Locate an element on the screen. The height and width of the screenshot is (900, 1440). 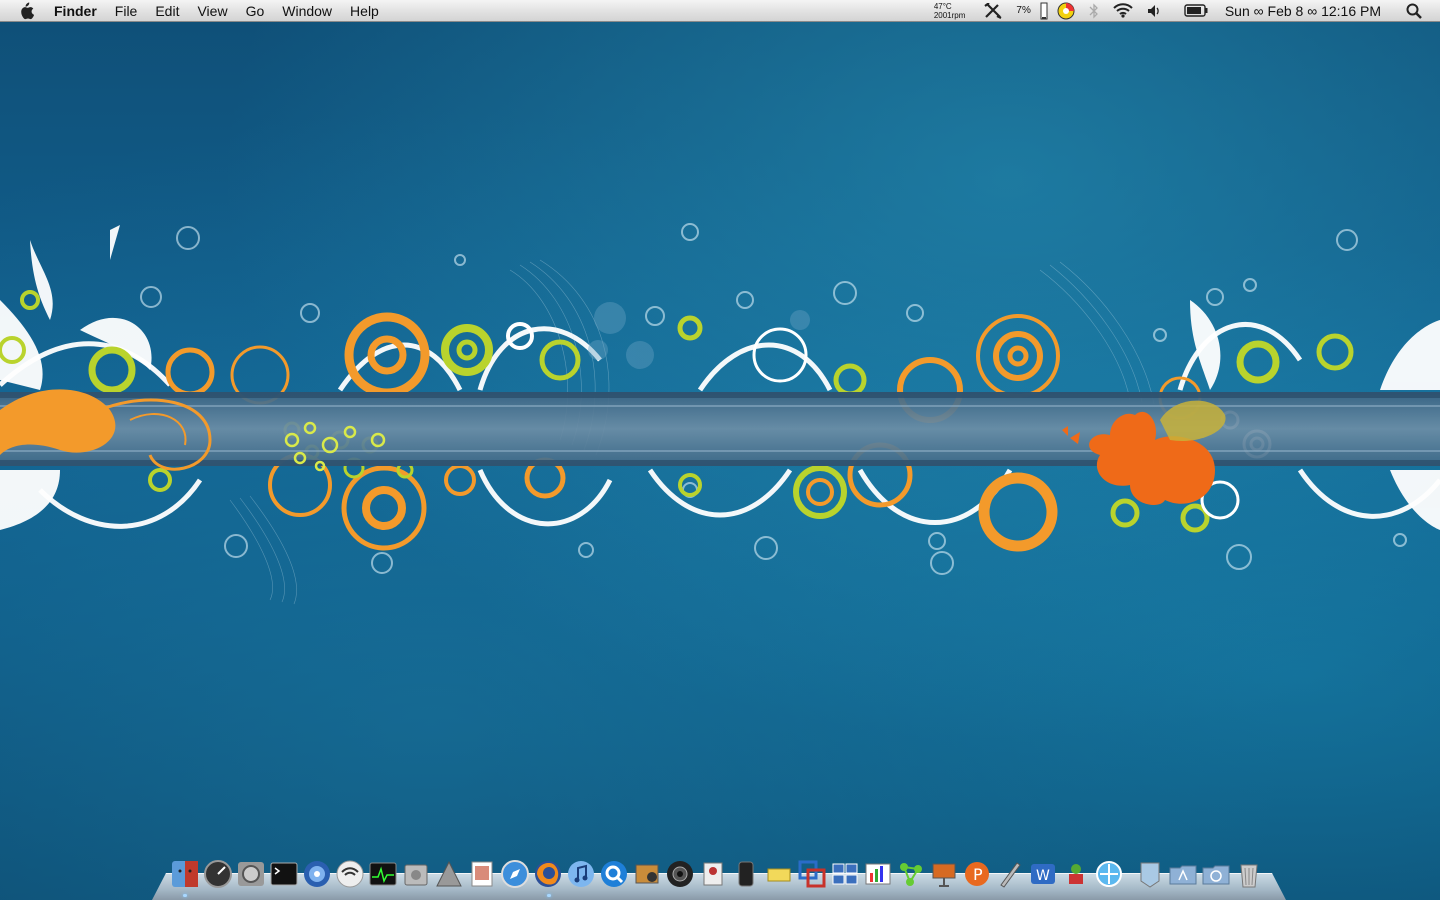
tools-icon is located at coordinates (993, 10).